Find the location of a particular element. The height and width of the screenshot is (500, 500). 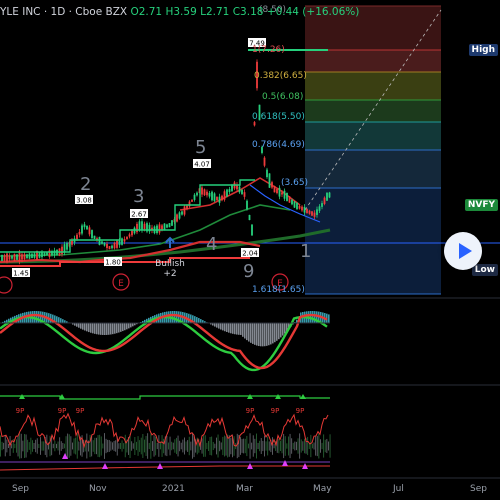

wave-3: 3 is located at coordinates (138, 196).